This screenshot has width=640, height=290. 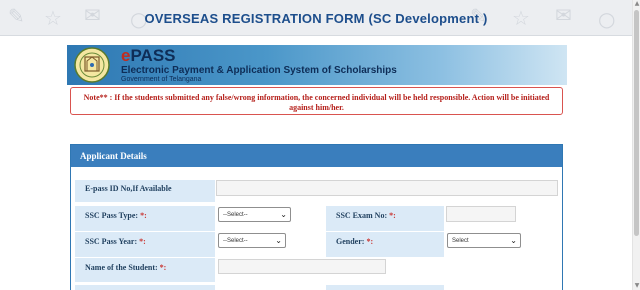 What do you see at coordinates (636, 4) in the screenshot?
I see `scroll-up-arrow-icon: ▲` at bounding box center [636, 4].